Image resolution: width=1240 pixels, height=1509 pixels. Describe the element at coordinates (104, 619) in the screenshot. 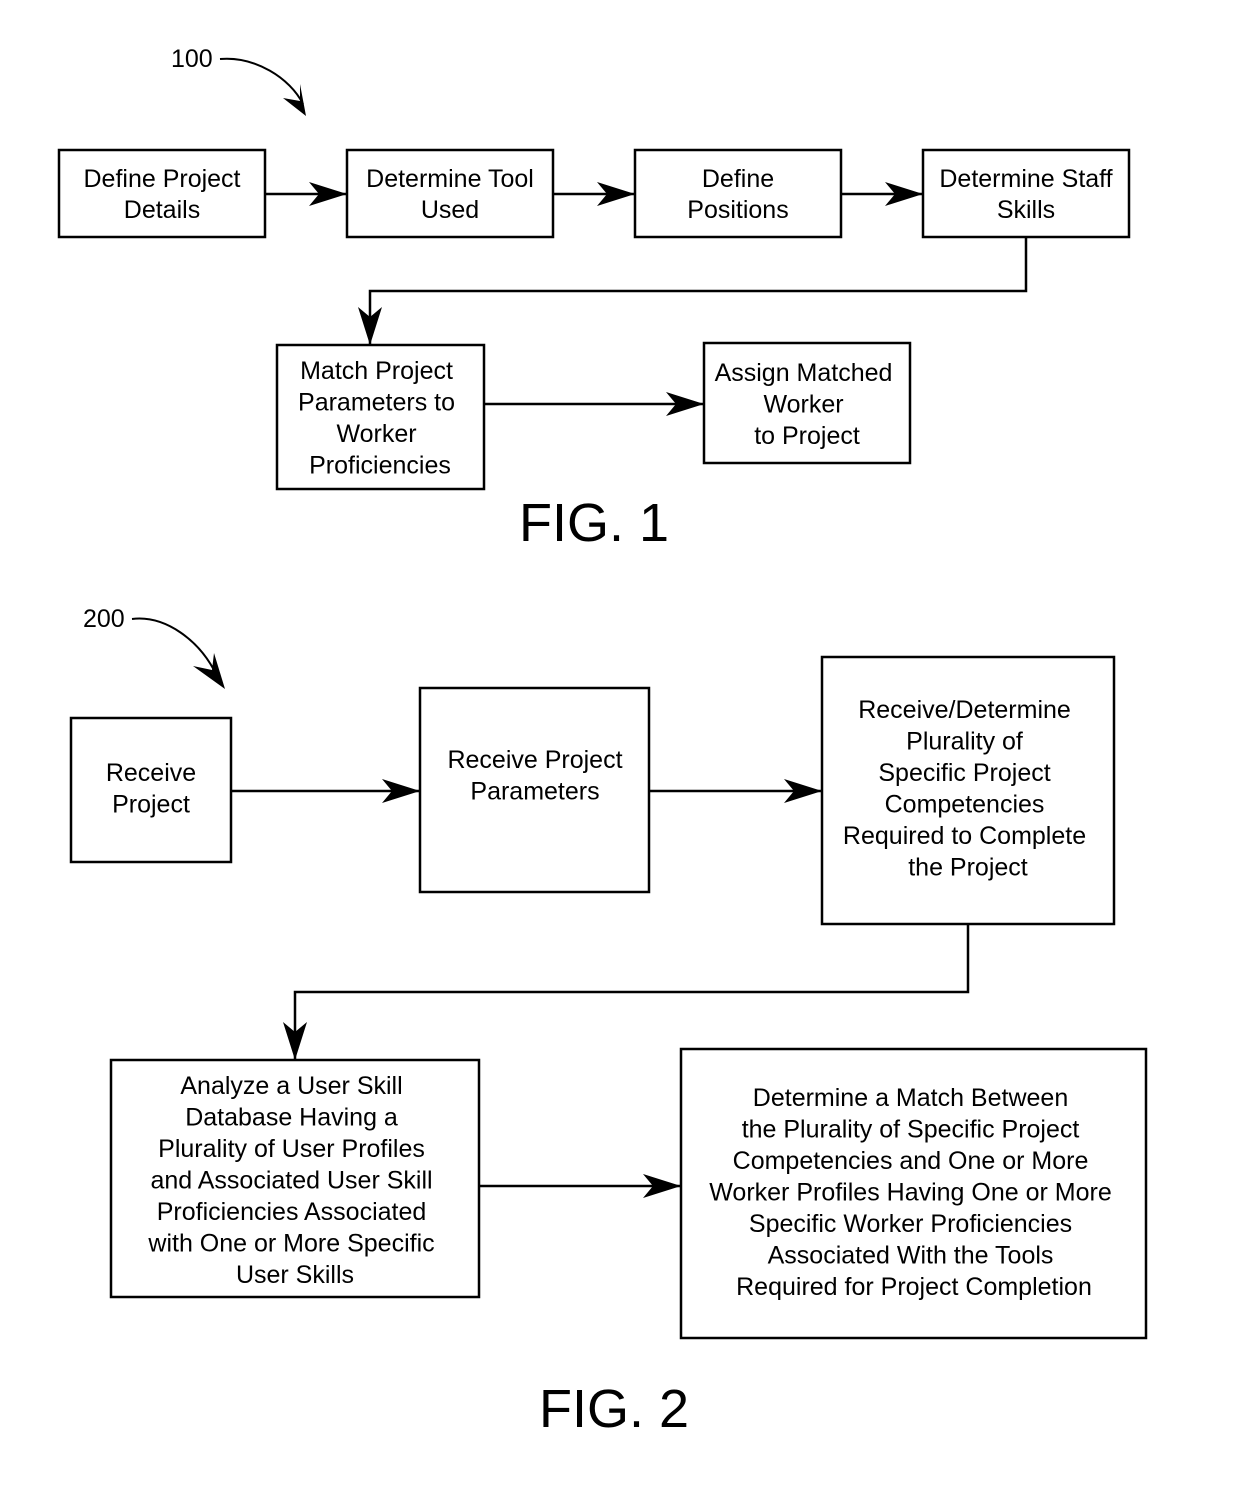

I see `reference-numeral-200: 200` at that location.